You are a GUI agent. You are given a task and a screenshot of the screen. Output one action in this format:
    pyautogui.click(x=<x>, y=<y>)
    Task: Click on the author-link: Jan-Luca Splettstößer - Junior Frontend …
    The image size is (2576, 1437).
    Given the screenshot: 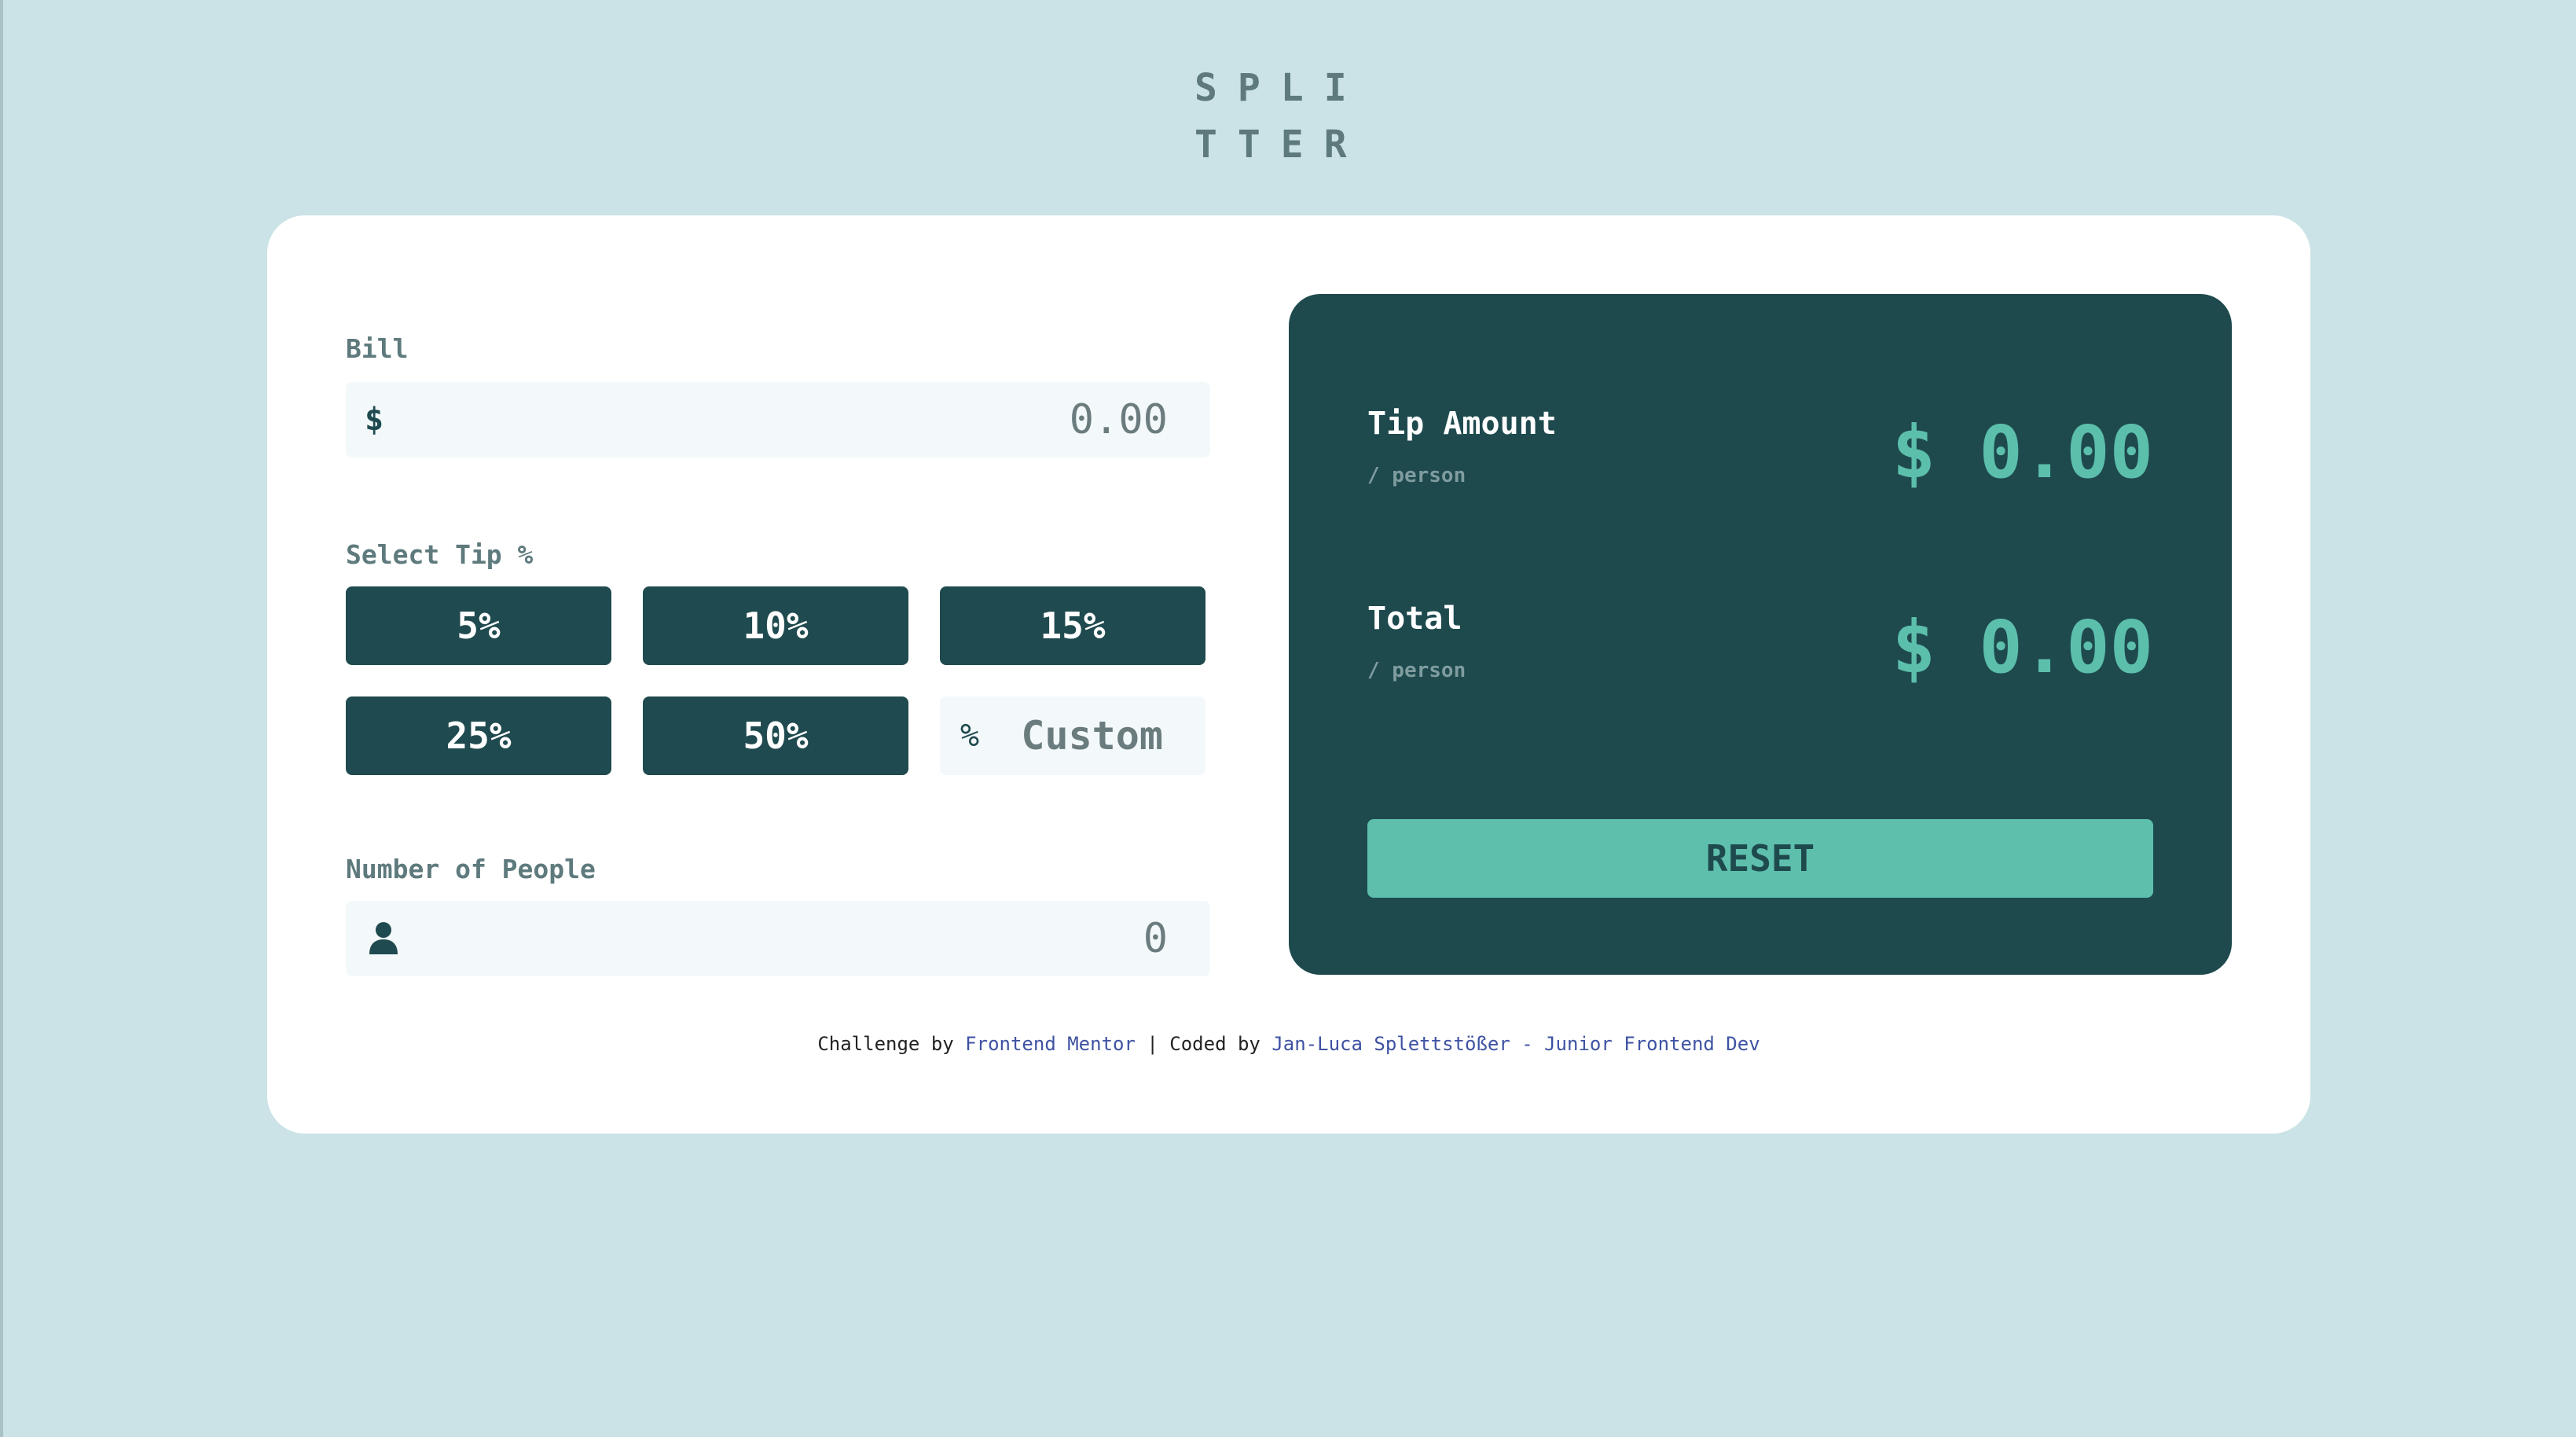 What is the action you would take?
    pyautogui.click(x=1515, y=1044)
    